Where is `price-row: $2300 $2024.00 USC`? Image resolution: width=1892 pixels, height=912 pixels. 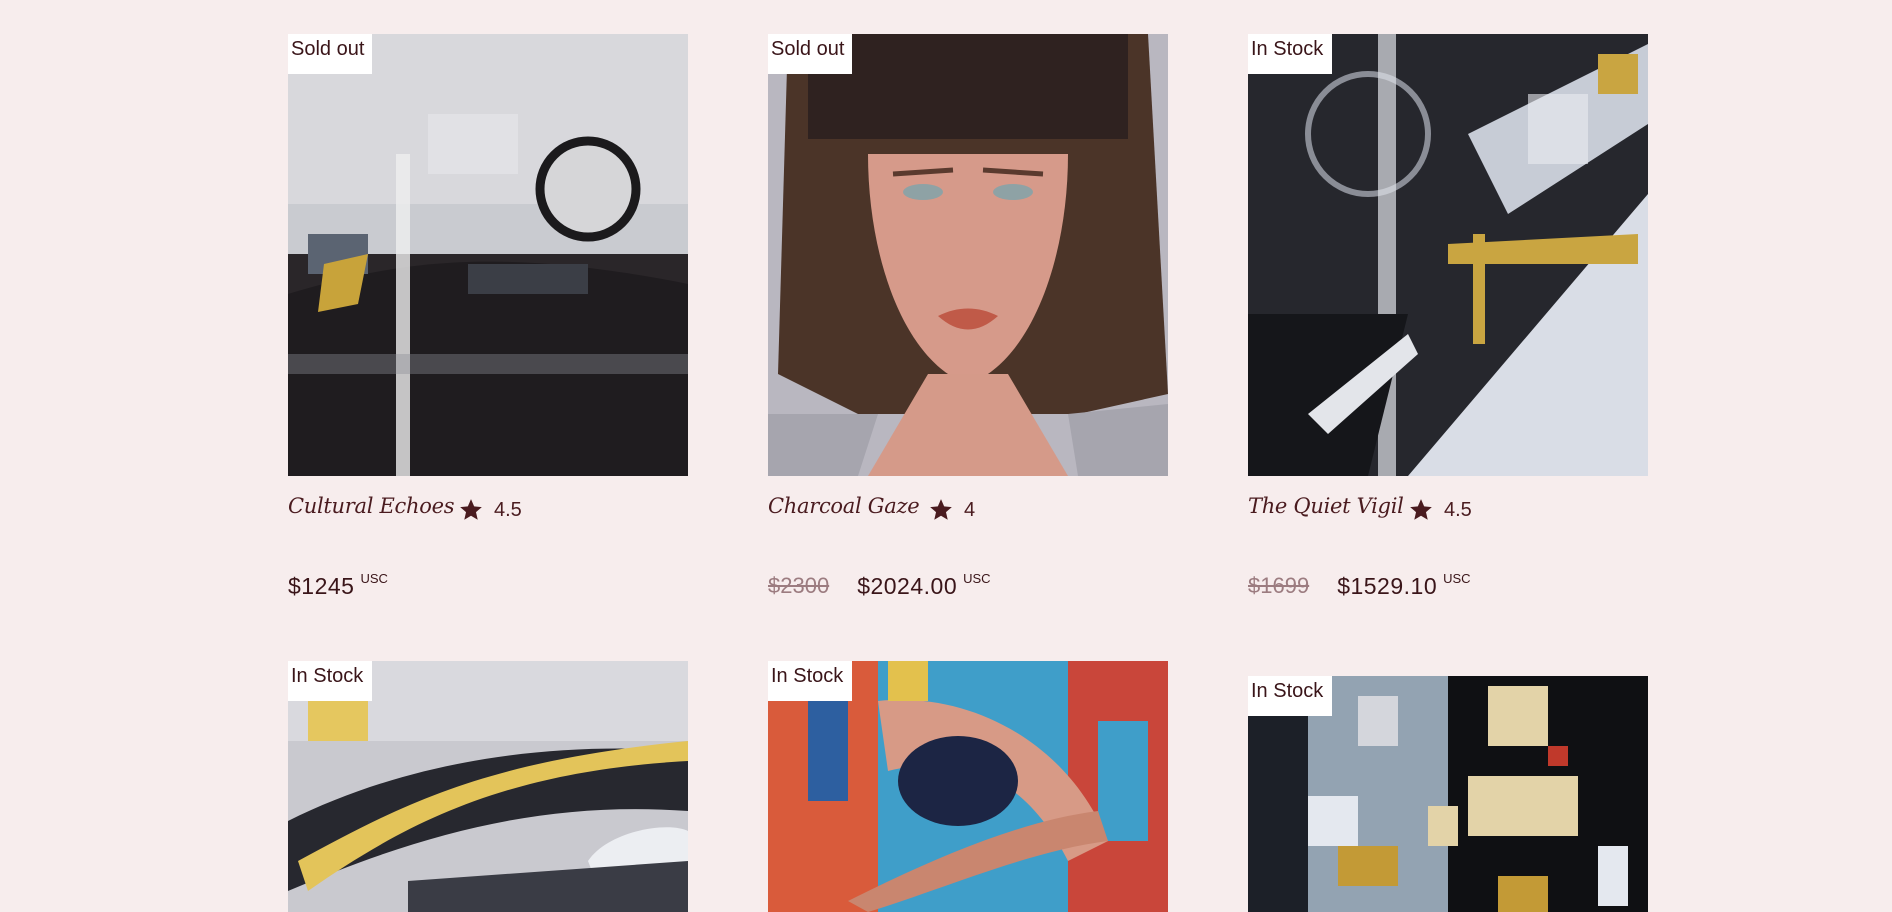
price-row: $2300 $2024.00 USC is located at coordinates (879, 585).